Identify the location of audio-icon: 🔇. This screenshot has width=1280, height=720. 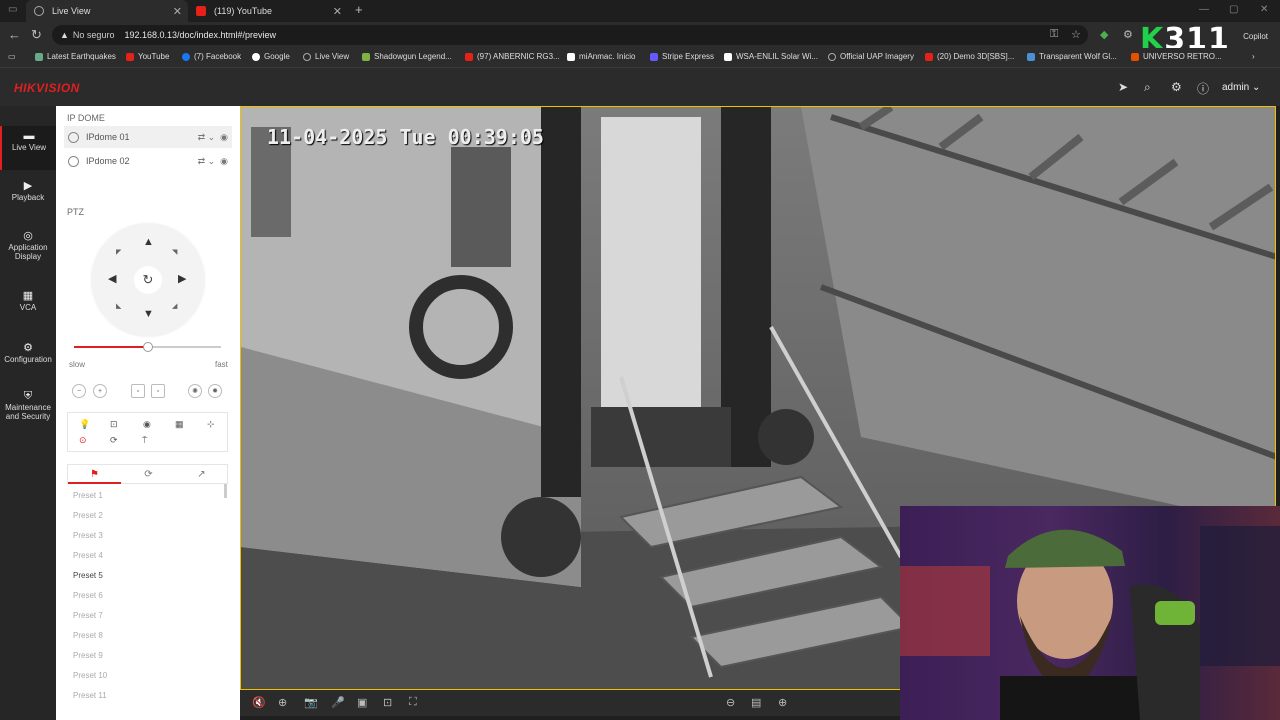
(259, 702).